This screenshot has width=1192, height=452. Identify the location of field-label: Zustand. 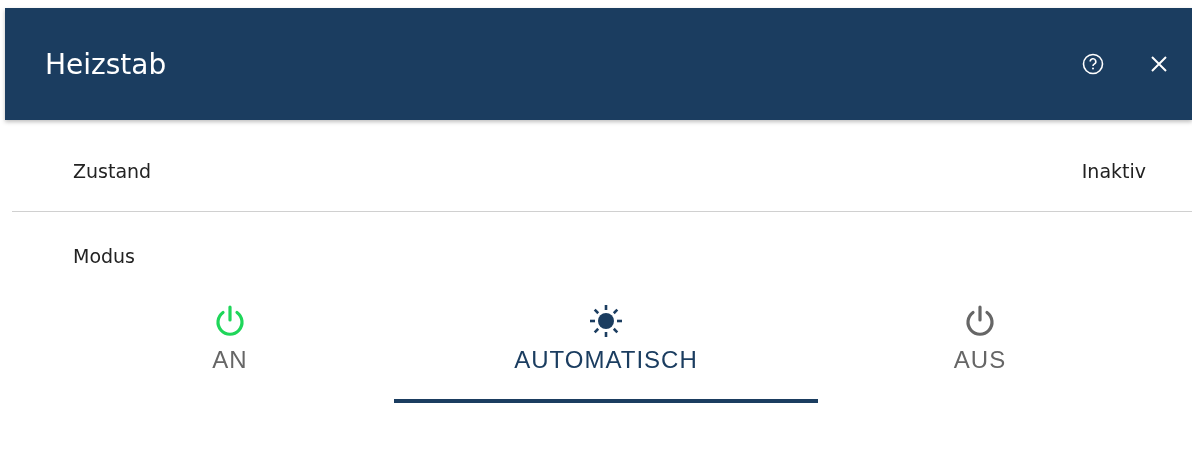
(112, 170).